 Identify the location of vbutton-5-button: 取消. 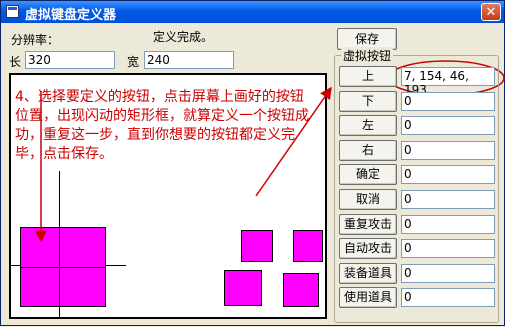
(368, 199).